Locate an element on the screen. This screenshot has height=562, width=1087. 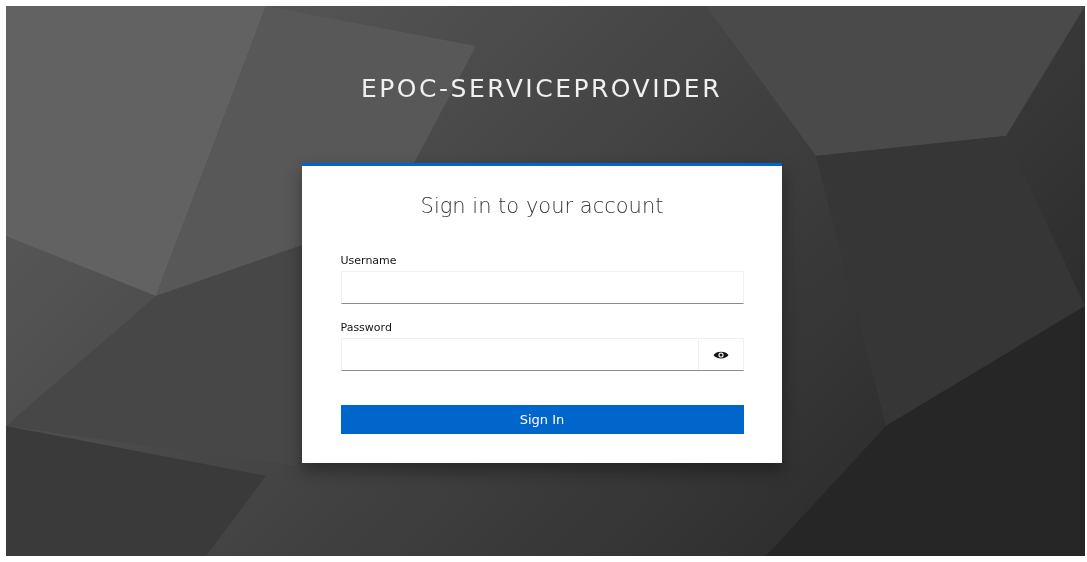
password-field is located at coordinates (542, 354).